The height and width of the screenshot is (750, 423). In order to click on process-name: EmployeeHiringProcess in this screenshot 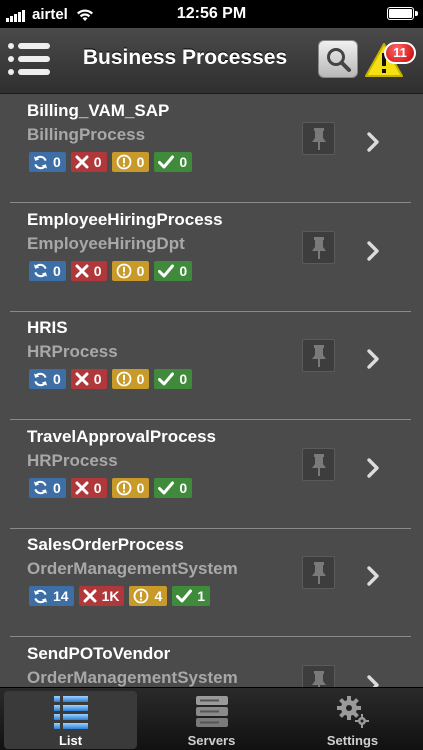, I will do `click(125, 219)`.